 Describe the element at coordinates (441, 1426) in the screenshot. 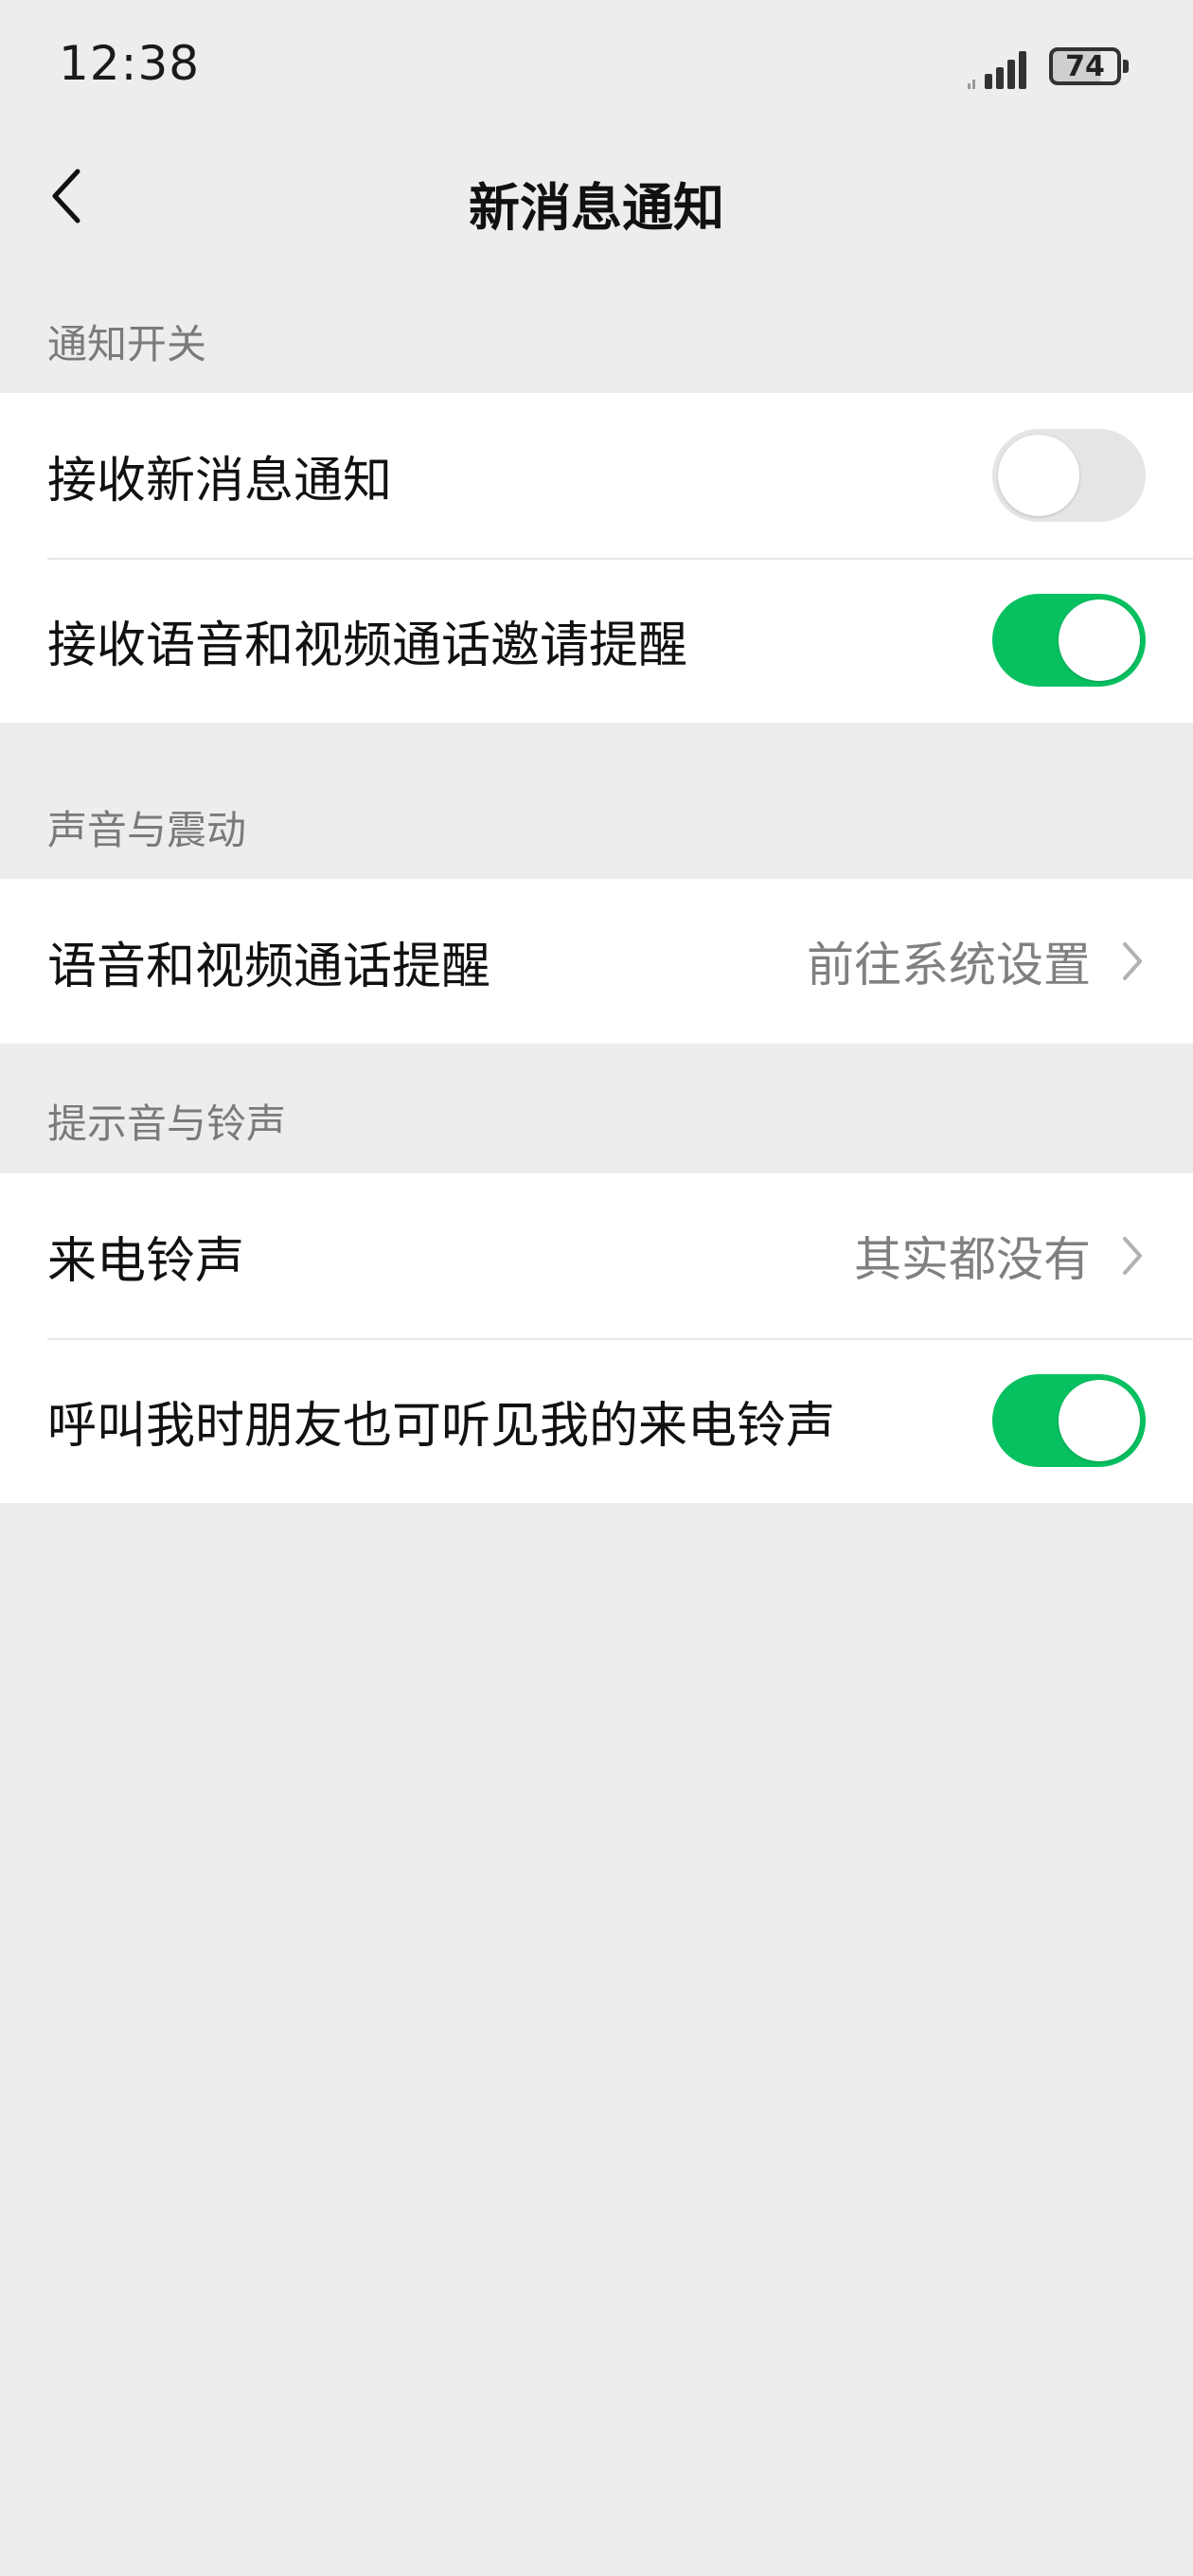

I see `row-label: 呼叫我时朋友也可听见我的来电铃声` at that location.